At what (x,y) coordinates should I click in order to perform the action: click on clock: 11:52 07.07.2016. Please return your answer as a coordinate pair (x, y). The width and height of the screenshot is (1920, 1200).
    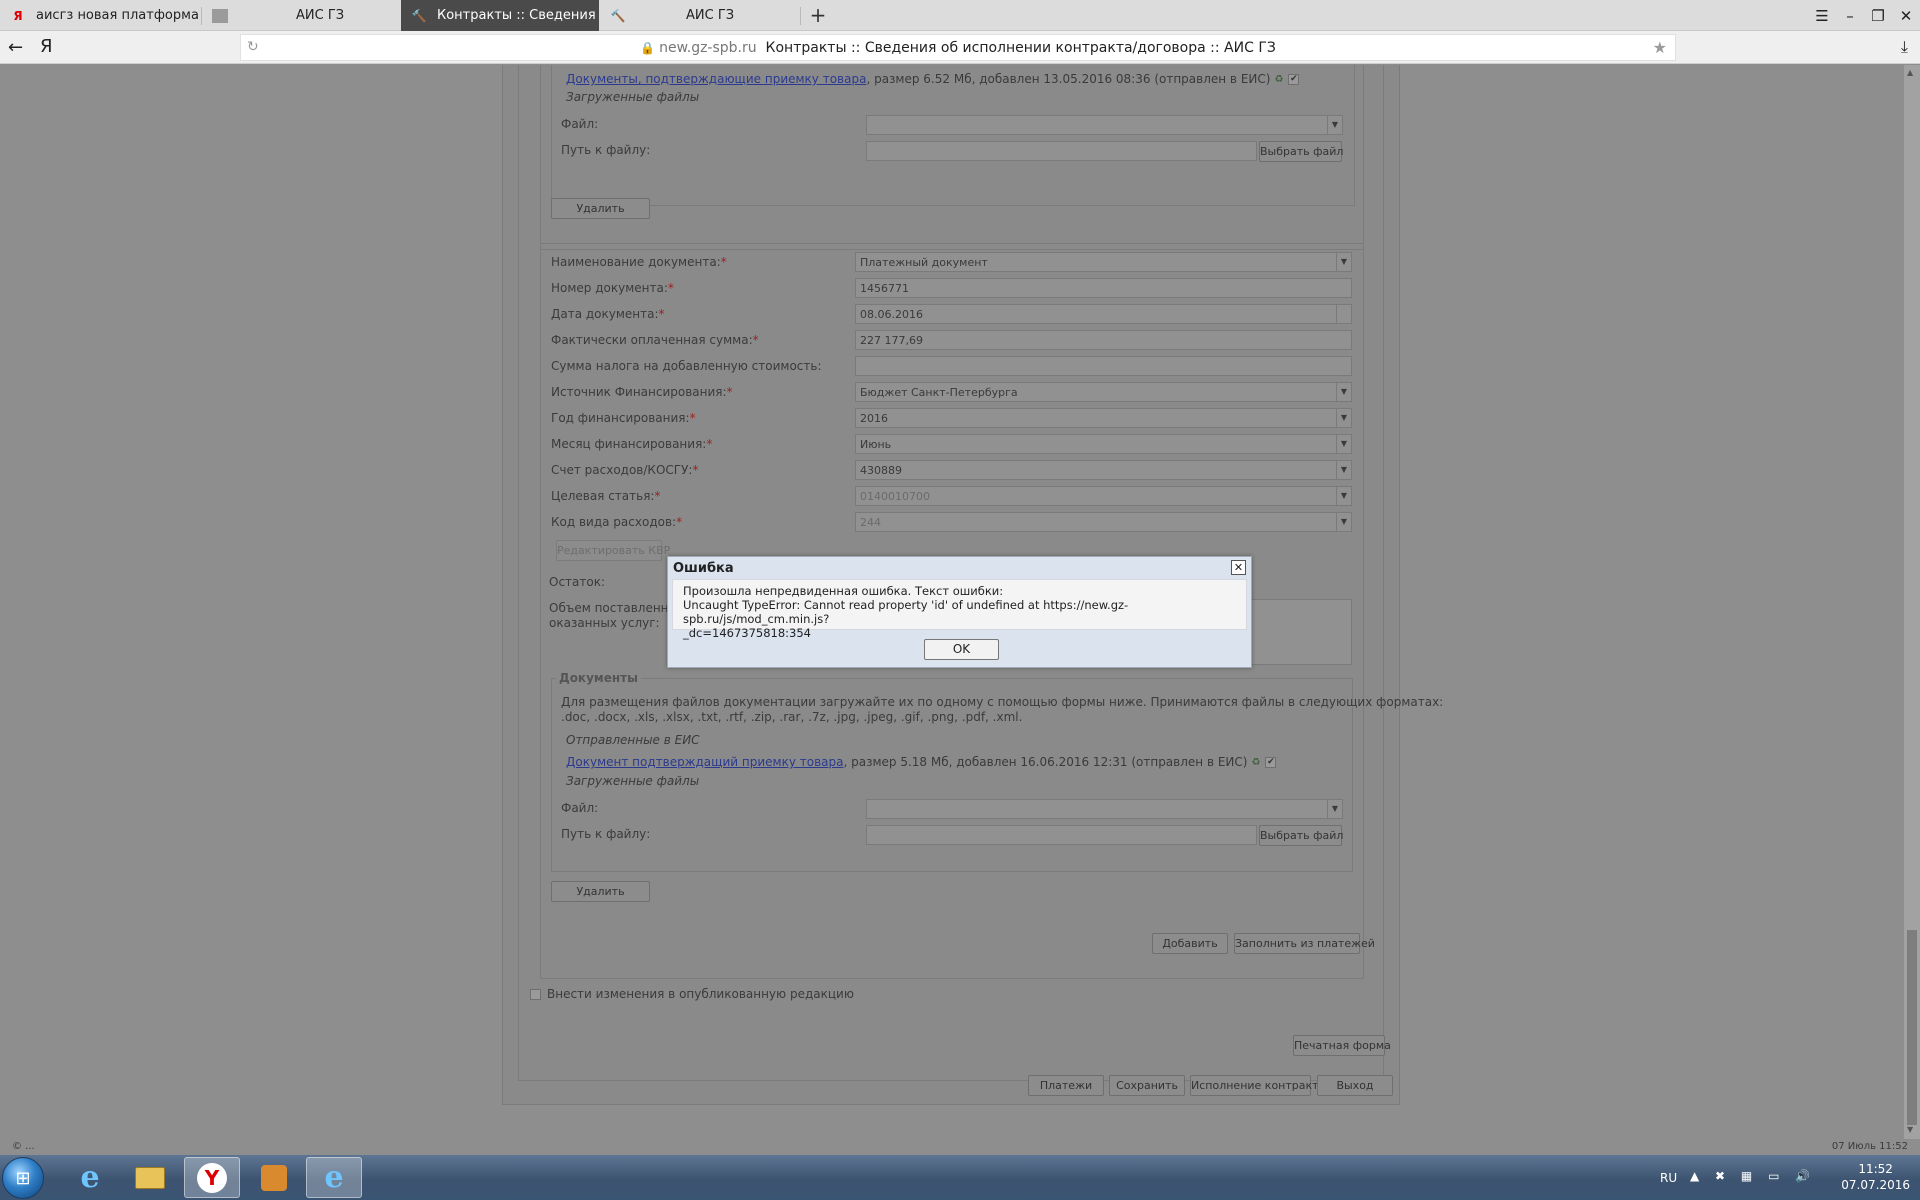
    Looking at the image, I should click on (1875, 1177).